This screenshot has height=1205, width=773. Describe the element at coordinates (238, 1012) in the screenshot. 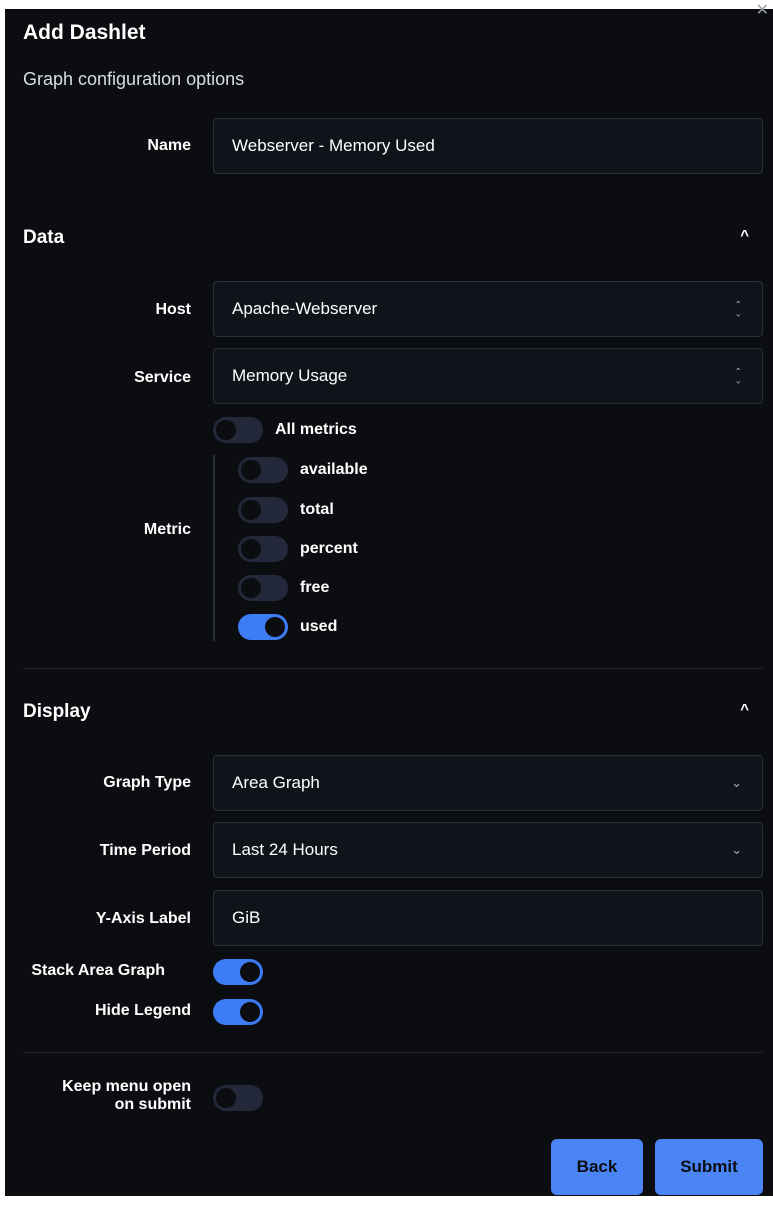

I see `hide-legend-toggle` at that location.